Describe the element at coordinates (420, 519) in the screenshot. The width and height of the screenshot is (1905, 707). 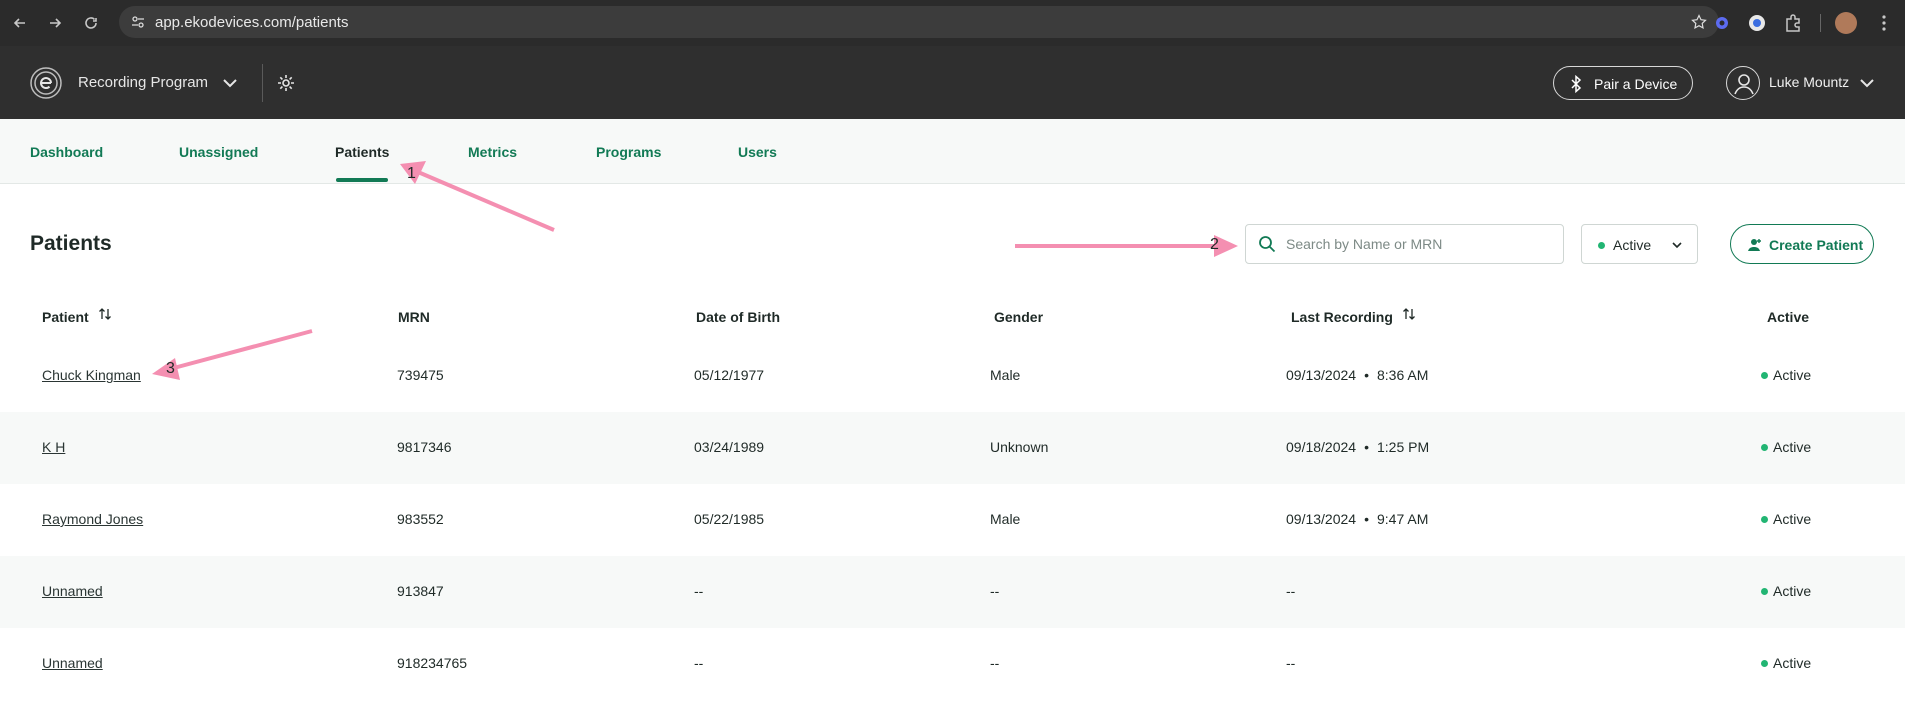
I see `mrn-cell: 983552` at that location.